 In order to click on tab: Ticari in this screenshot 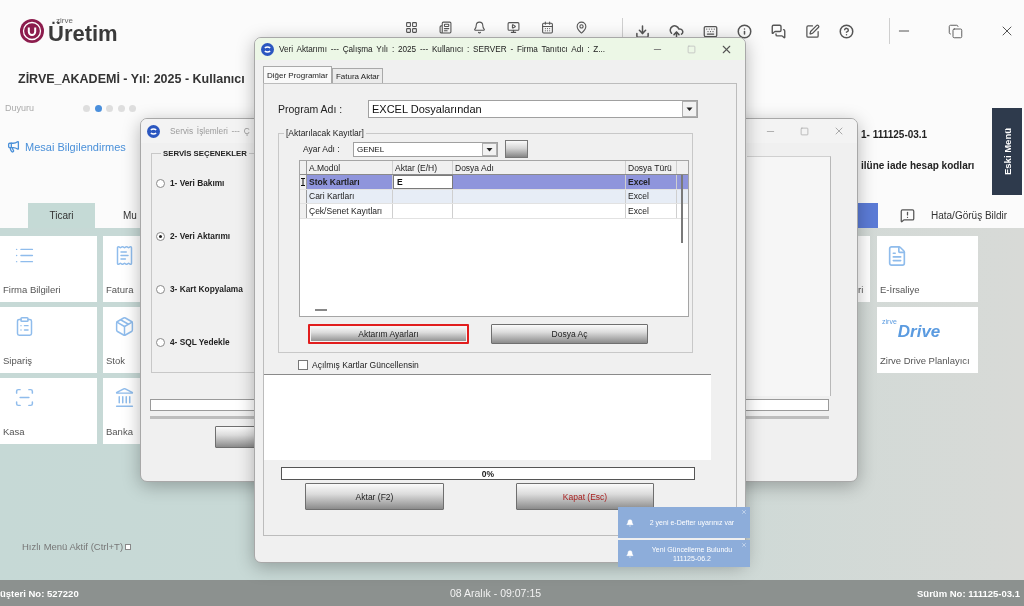, I will do `click(61, 215)`.